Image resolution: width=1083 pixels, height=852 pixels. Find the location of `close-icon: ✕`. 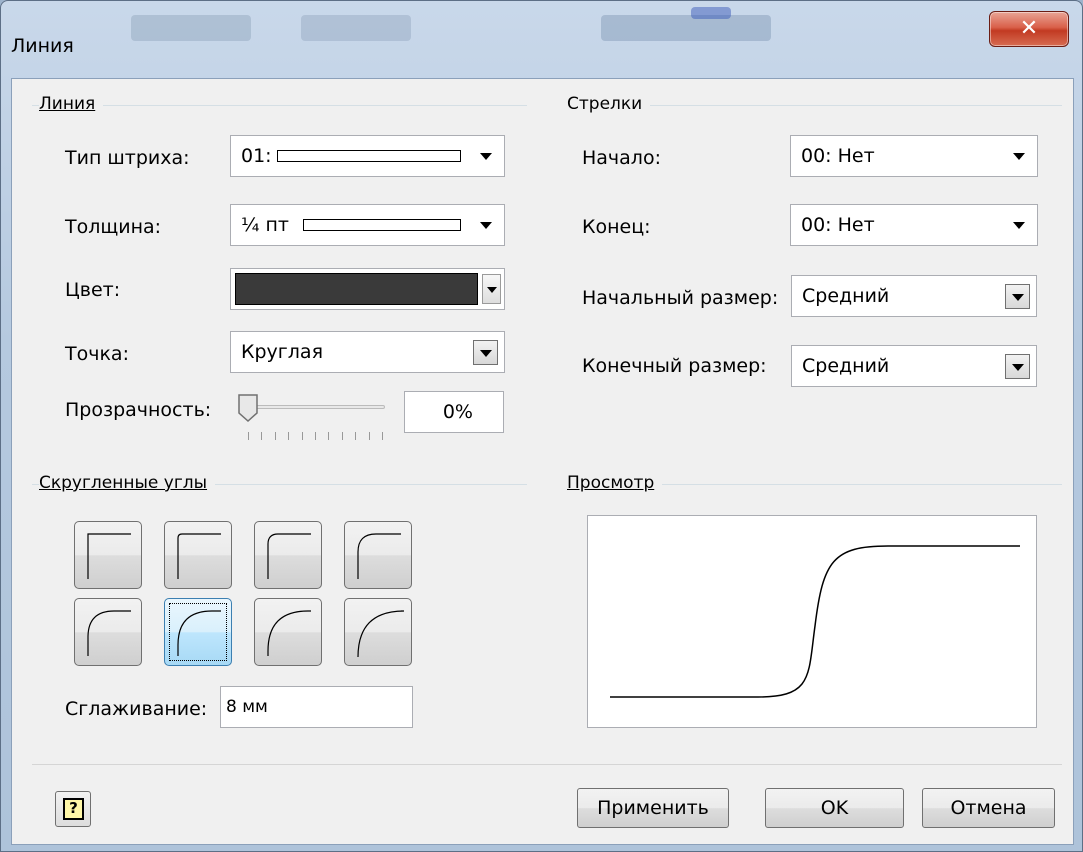

close-icon: ✕ is located at coordinates (1029, 28).